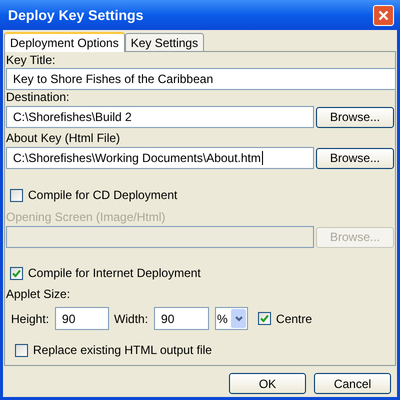 This screenshot has height=400, width=400. What do you see at coordinates (64, 42) in the screenshot?
I see `tab: Deployment Options` at bounding box center [64, 42].